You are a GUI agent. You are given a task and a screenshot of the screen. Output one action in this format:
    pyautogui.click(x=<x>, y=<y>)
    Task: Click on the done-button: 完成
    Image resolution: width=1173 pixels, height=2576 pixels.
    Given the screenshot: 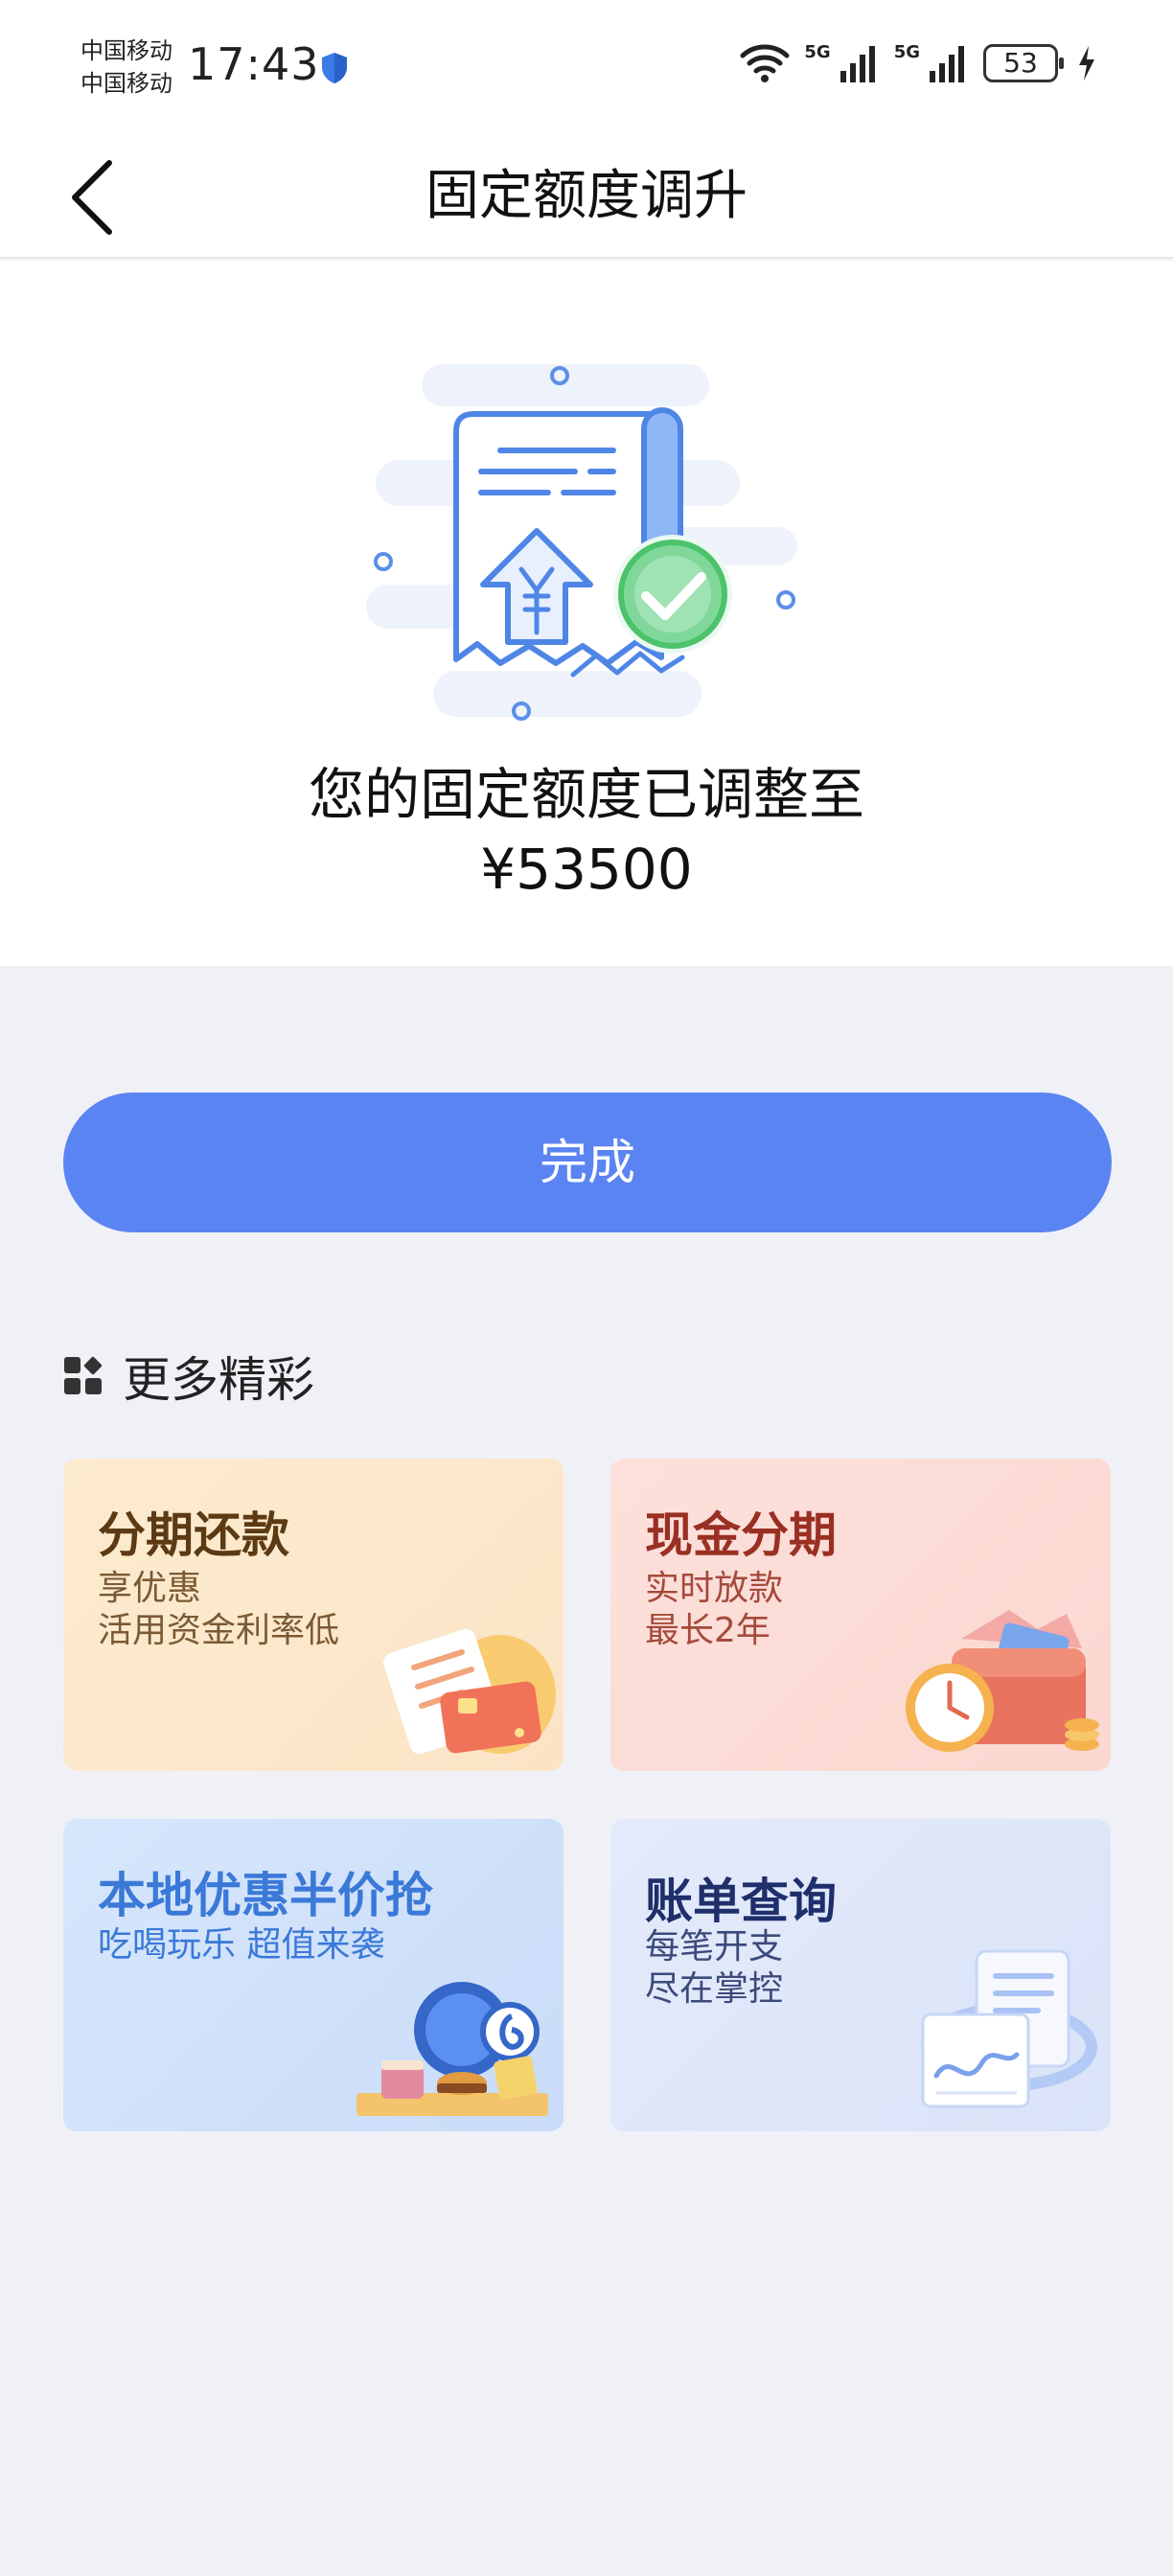 What is the action you would take?
    pyautogui.click(x=587, y=1162)
    